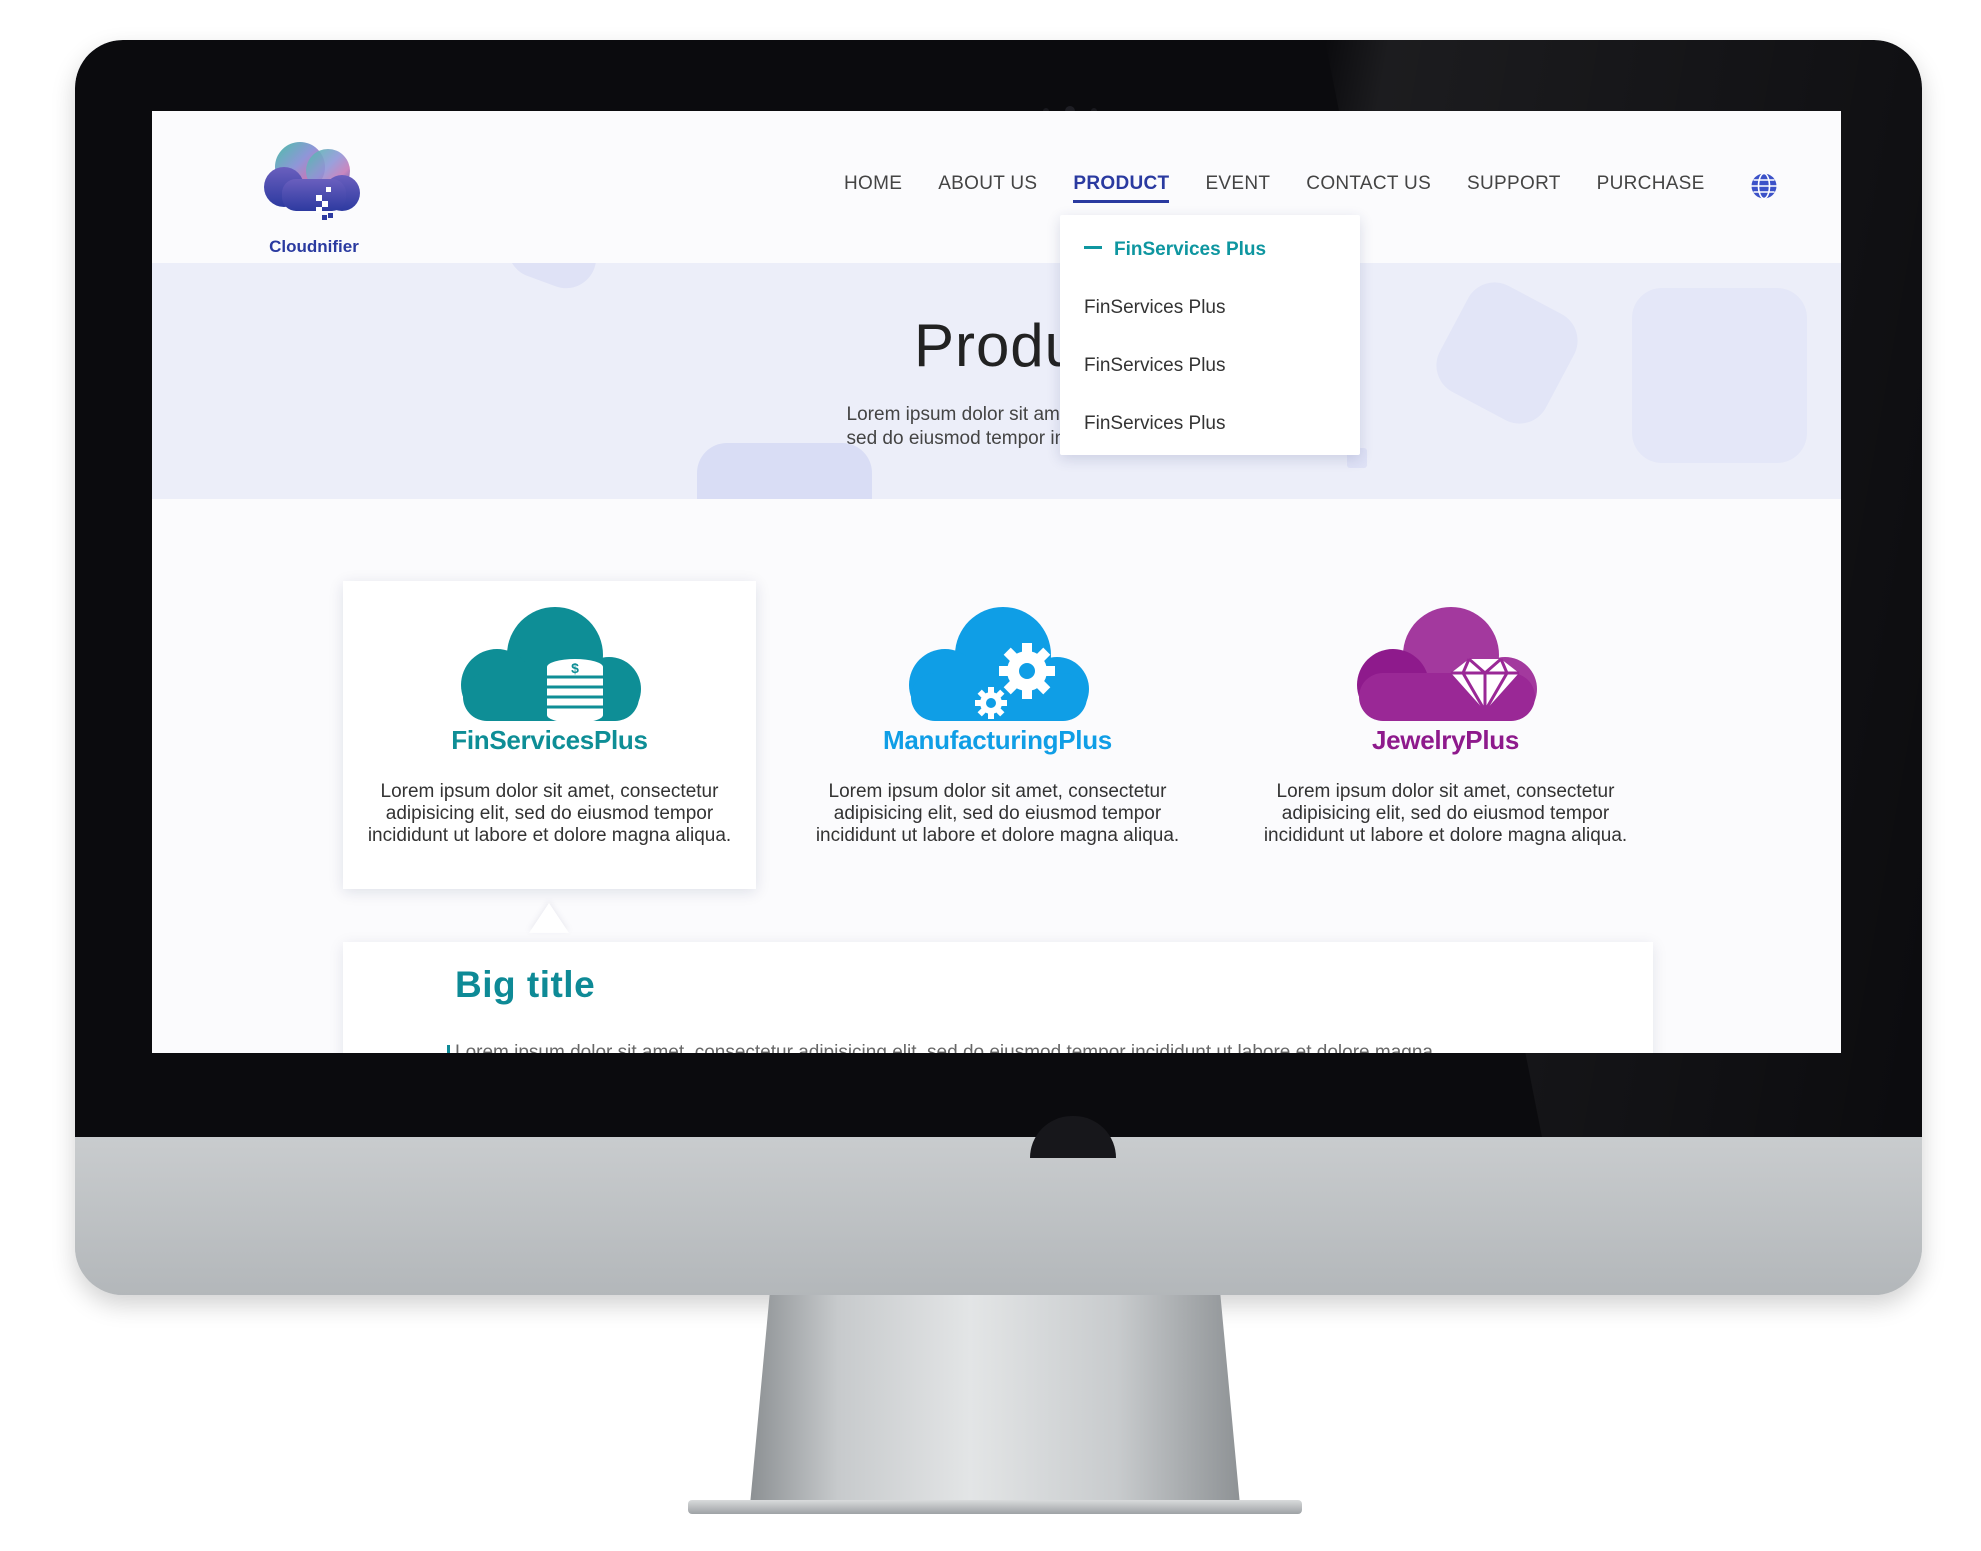 The height and width of the screenshot is (1551, 1981). I want to click on diamond-icon, so click(1447, 664).